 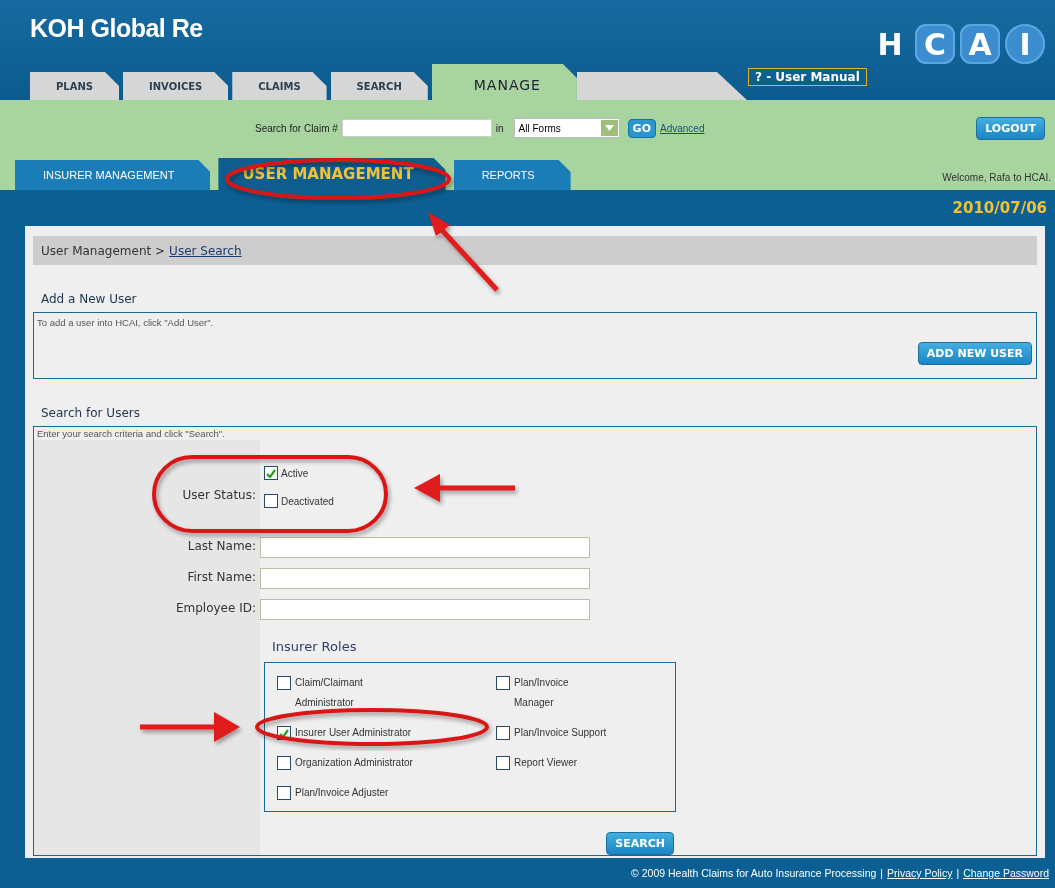 I want to click on checkbox-label: Plan/Invoice Adjuster, so click(x=342, y=793).